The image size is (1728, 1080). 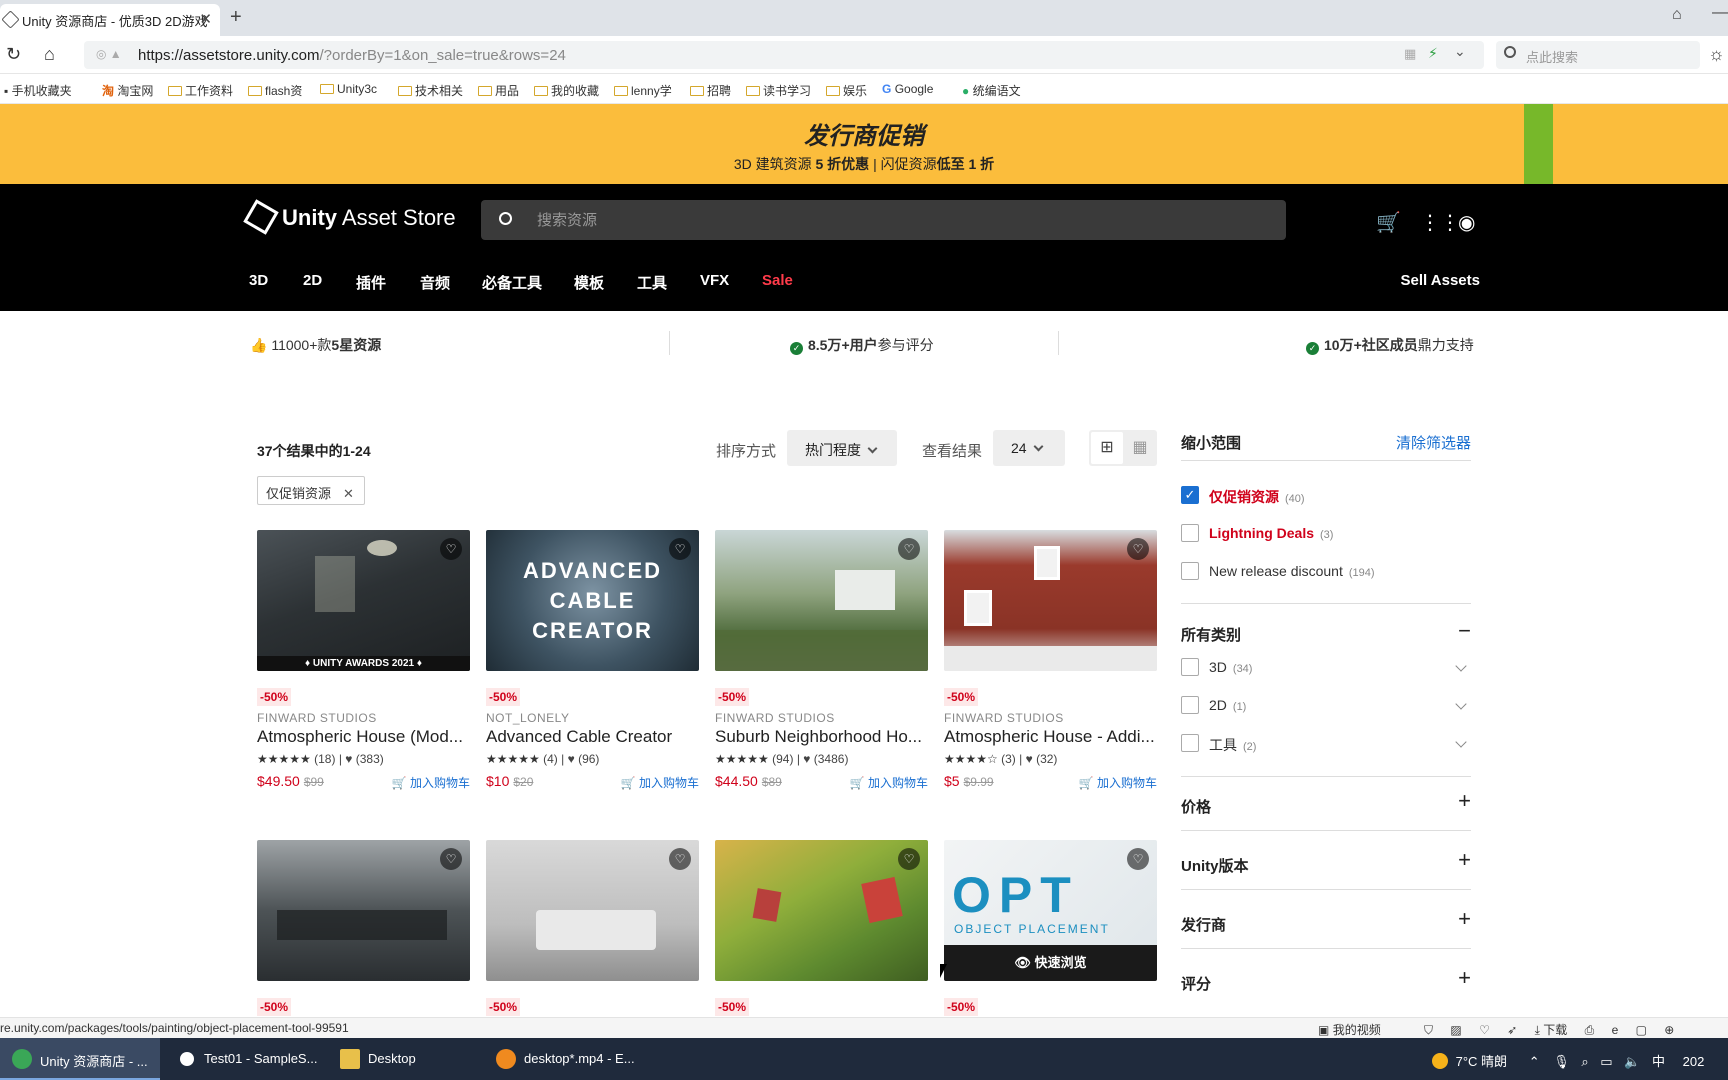 What do you see at coordinates (1196, 806) in the screenshot?
I see `price-section: 价格` at bounding box center [1196, 806].